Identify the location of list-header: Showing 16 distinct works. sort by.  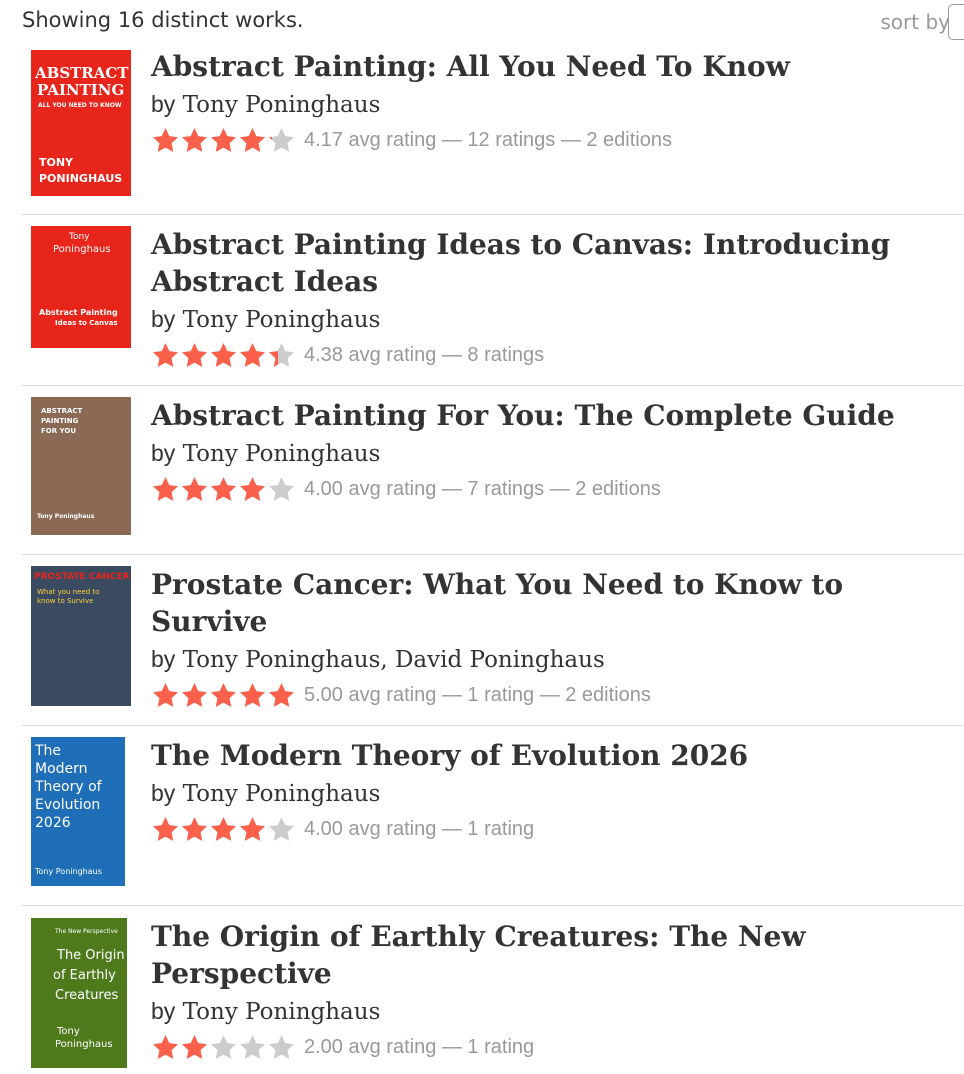
(482, 22).